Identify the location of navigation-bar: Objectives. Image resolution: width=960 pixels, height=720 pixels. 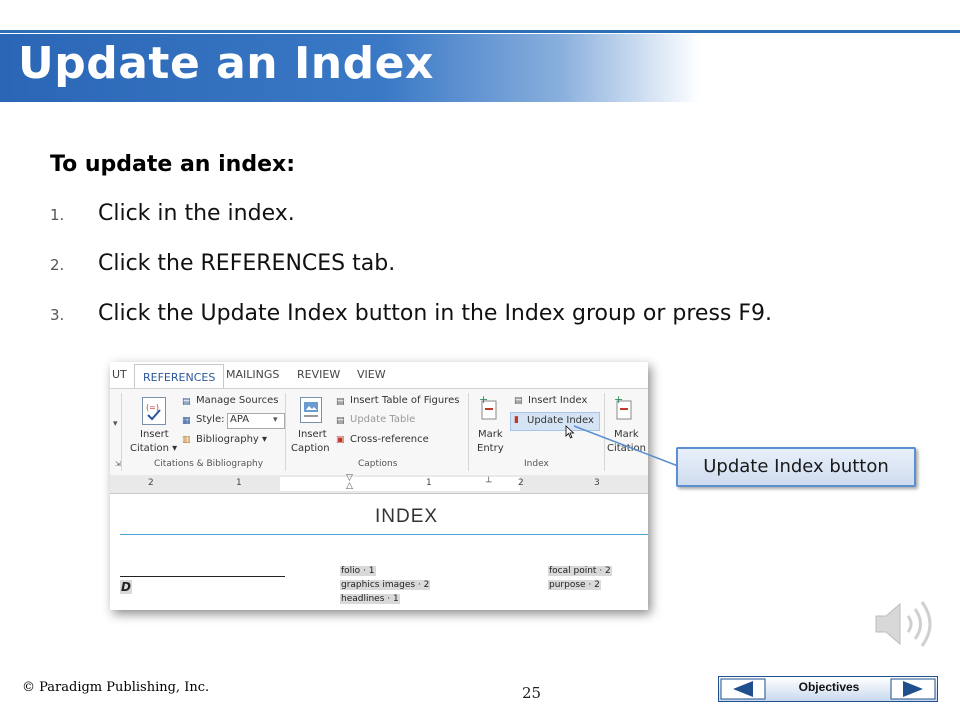
(828, 689).